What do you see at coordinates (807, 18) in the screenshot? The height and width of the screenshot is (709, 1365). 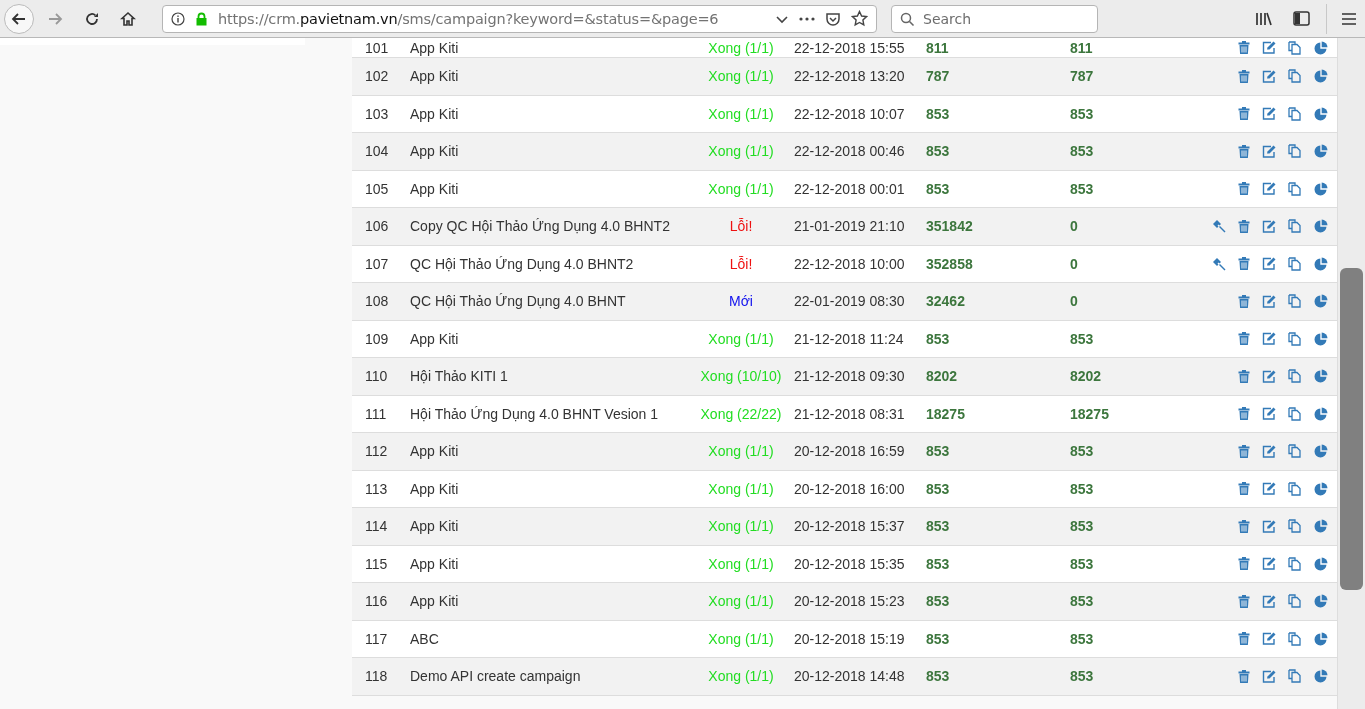 I see `more-icon` at bounding box center [807, 18].